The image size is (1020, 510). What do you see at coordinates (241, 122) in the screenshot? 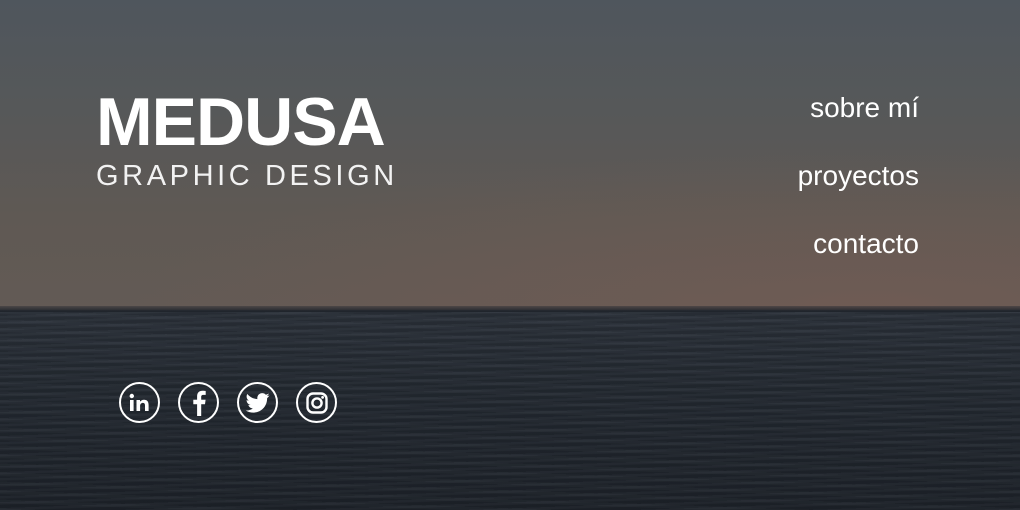
I see `brand-title: MEDUSA` at bounding box center [241, 122].